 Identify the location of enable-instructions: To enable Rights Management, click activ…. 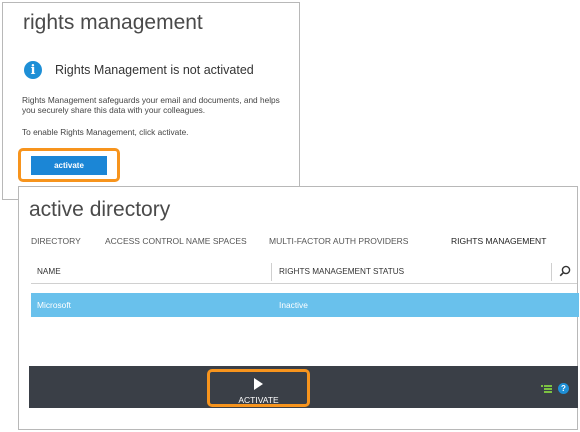
(105, 132).